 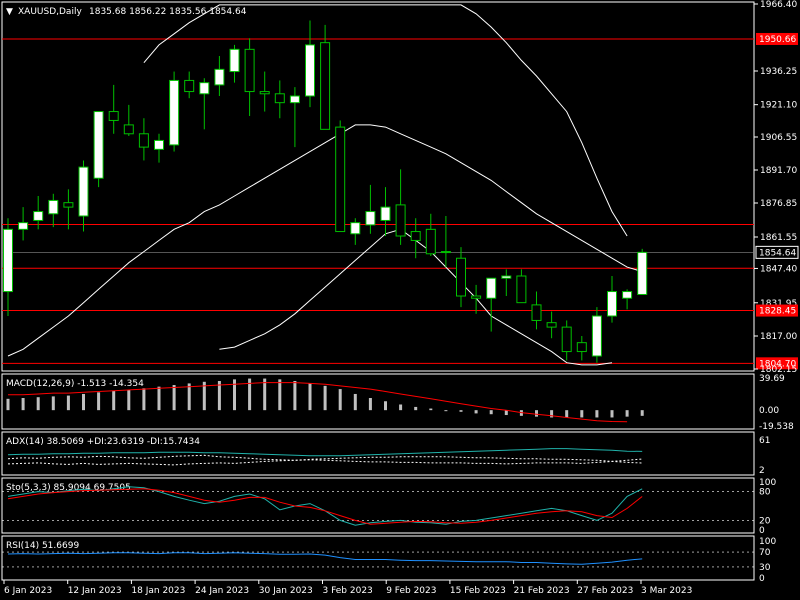 I want to click on price-tick-label: 1876.85, so click(x=778, y=204).